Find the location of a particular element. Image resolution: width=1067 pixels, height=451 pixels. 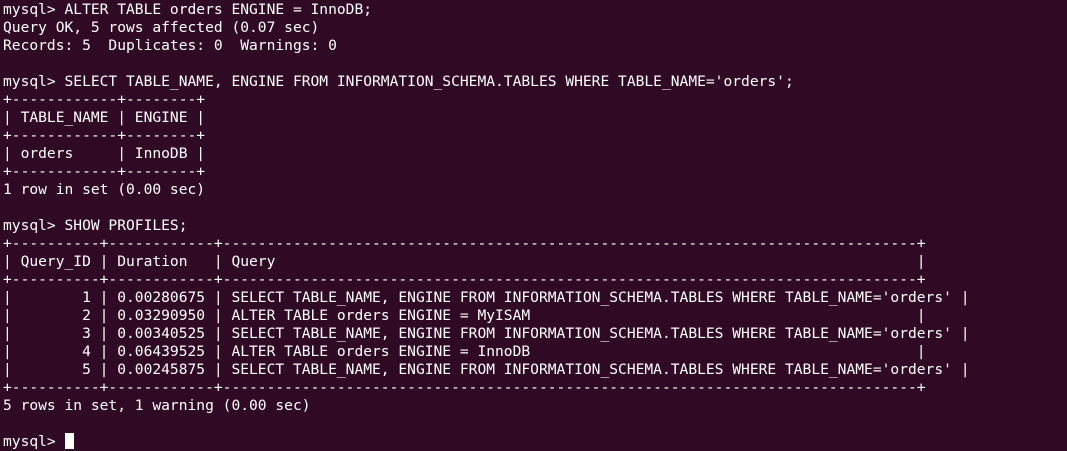

cursor is located at coordinates (69, 441).